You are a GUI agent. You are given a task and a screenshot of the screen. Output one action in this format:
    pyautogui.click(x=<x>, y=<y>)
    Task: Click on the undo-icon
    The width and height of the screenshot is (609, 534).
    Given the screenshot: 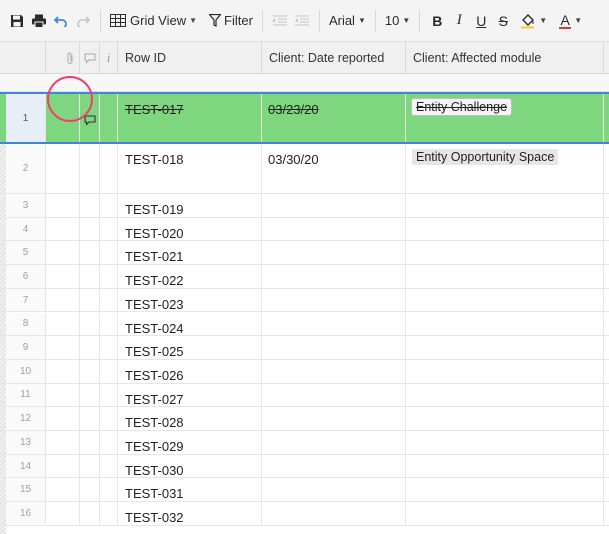 What is the action you would take?
    pyautogui.click(x=61, y=21)
    